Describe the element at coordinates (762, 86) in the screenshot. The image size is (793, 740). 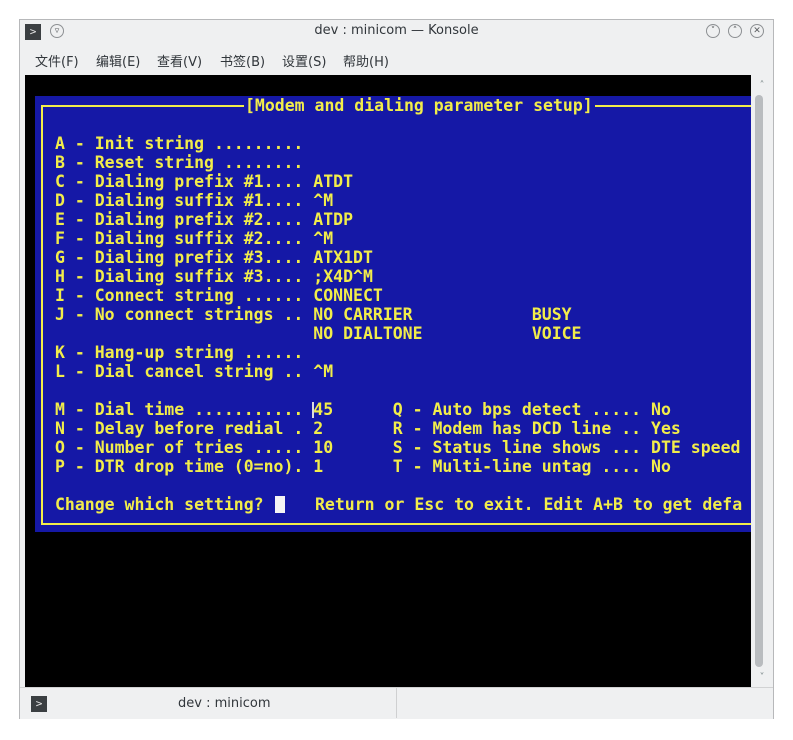
I see `scroll-up-icon: ˄` at that location.